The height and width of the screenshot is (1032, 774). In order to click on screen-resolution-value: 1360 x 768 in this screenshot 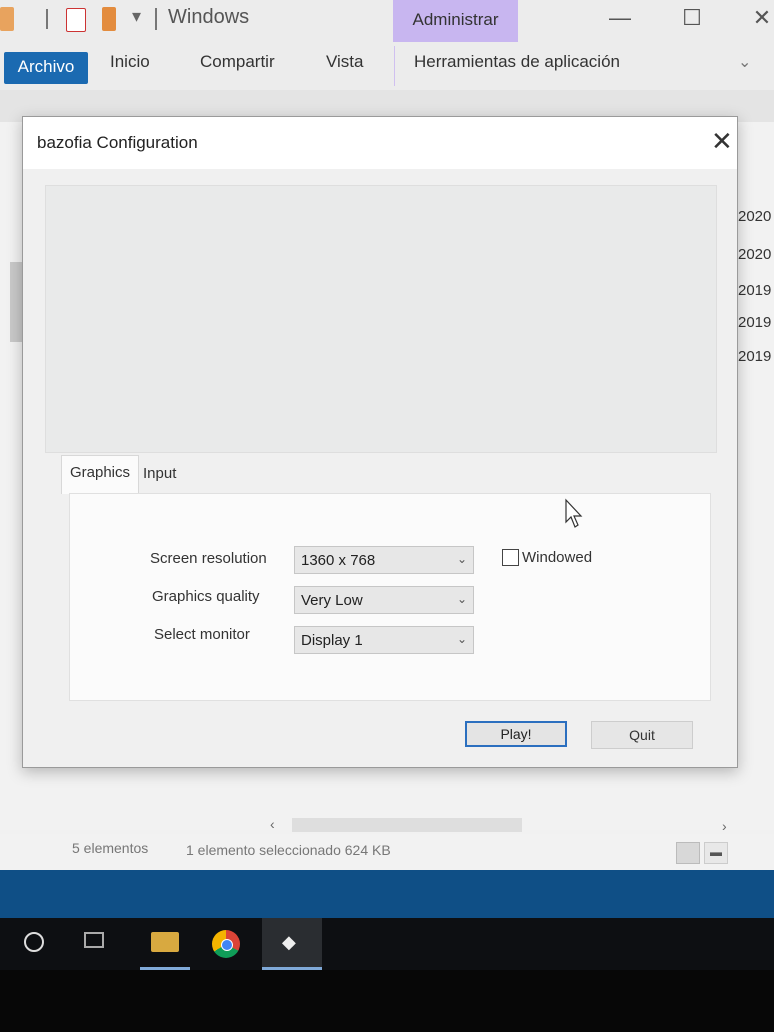, I will do `click(338, 560)`.